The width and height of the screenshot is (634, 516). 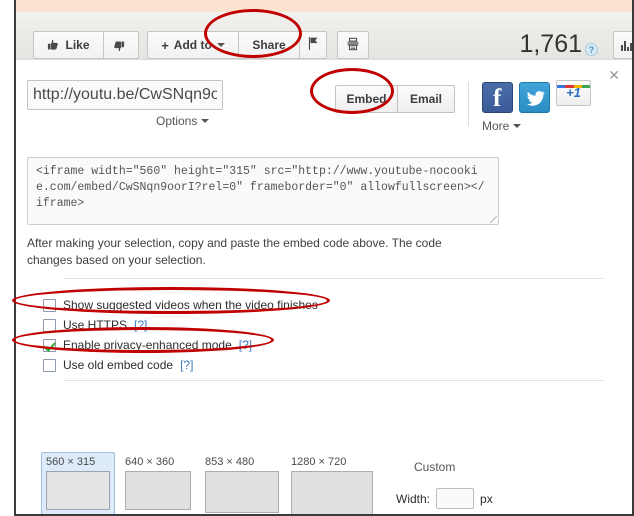 I want to click on like-button: Like, so click(x=68, y=45).